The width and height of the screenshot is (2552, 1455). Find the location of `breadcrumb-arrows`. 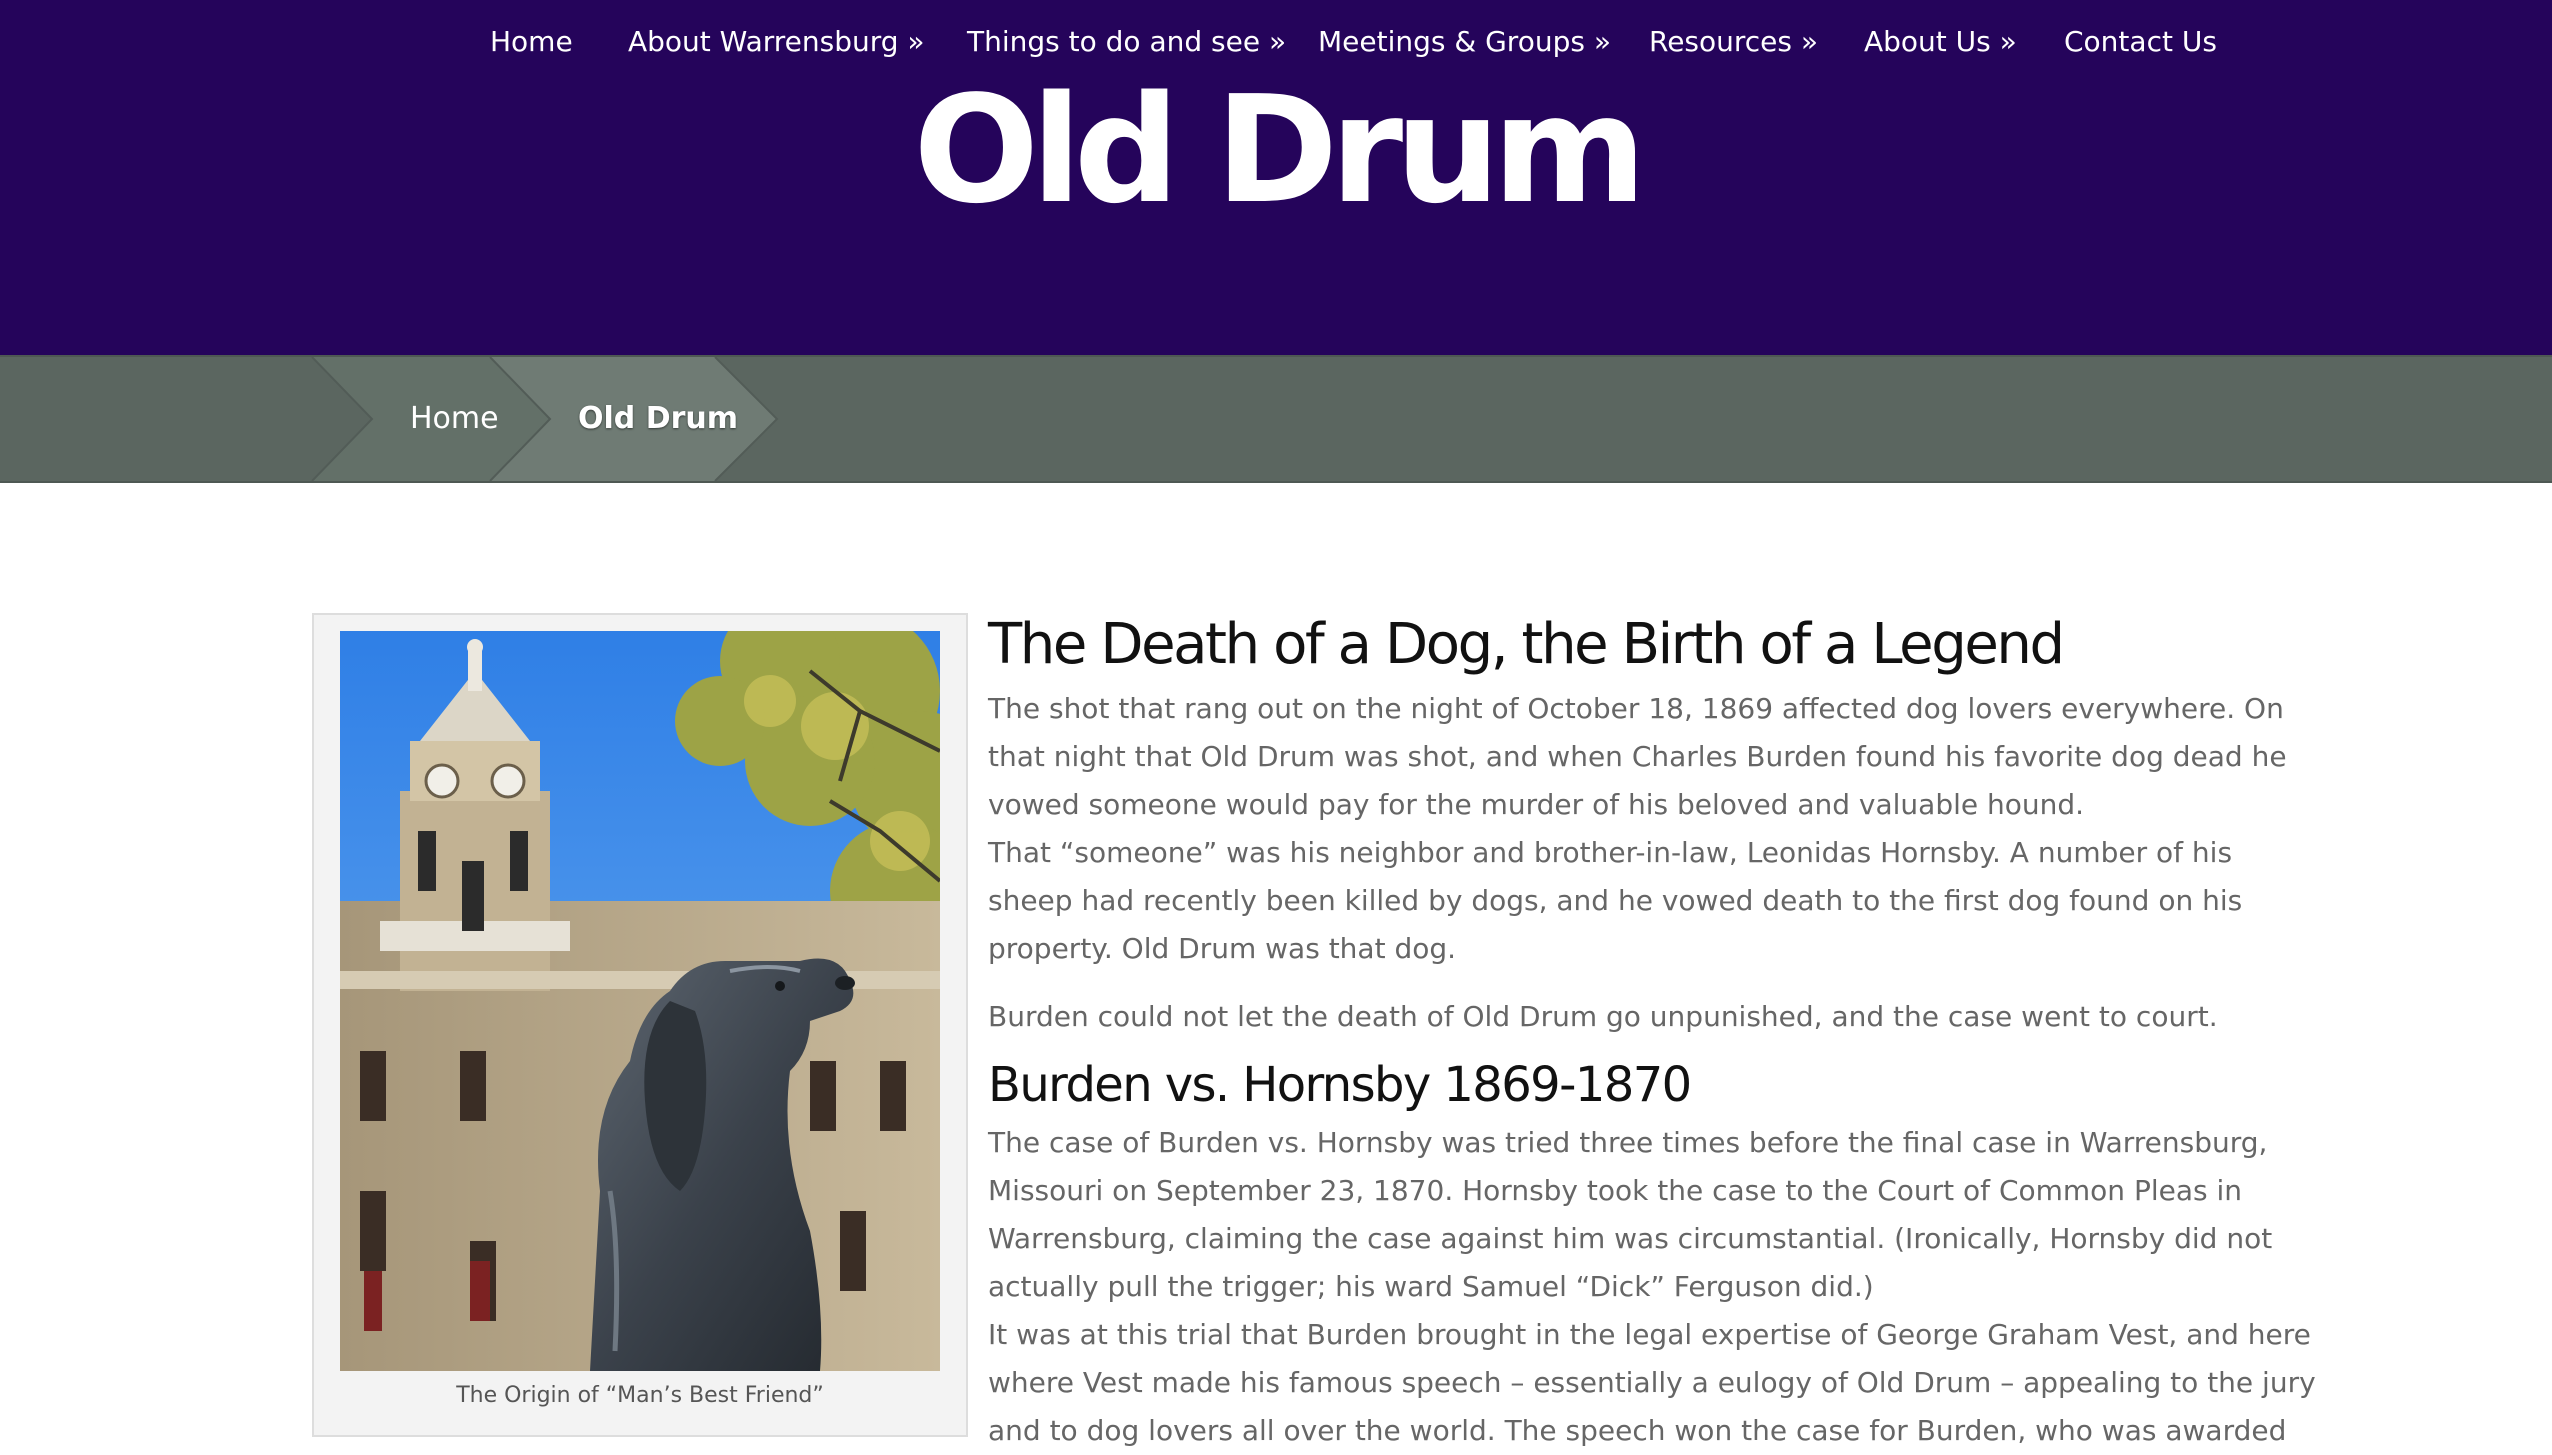

breadcrumb-arrows is located at coordinates (545, 419).